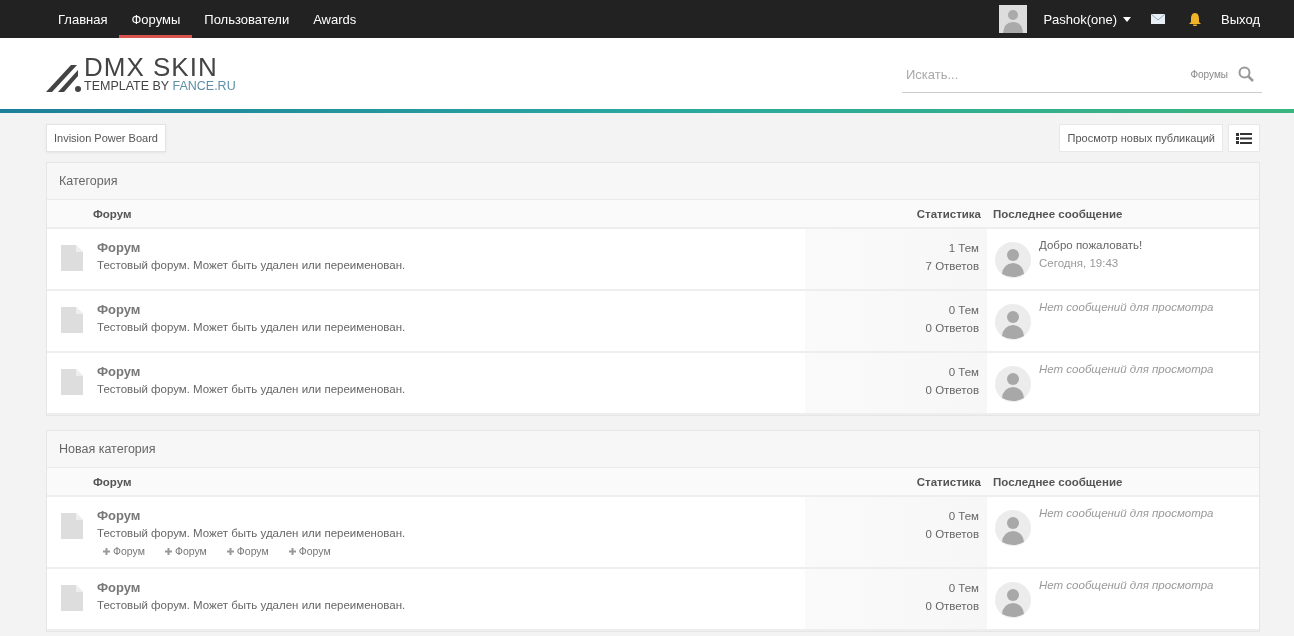 This screenshot has height=636, width=1294. I want to click on breadcrumb-link: Invision Power Board, so click(106, 138).